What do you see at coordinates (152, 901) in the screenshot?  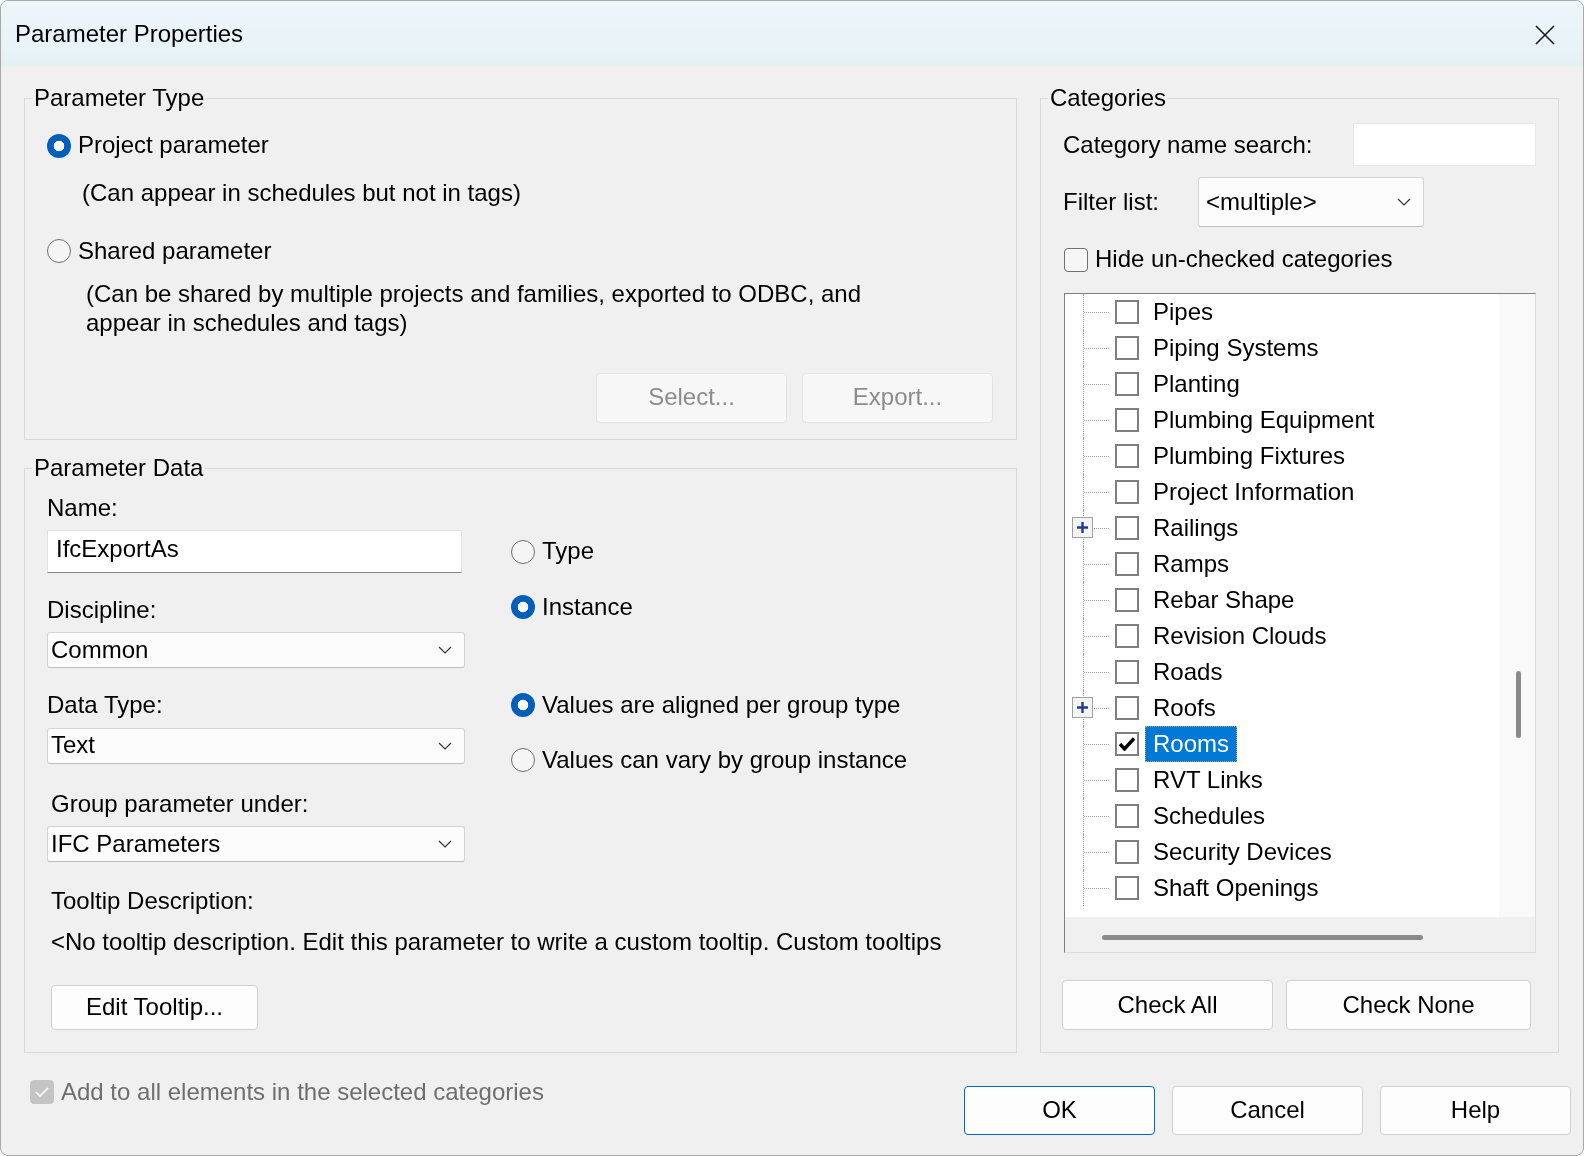 I see `field-label: Tooltip Description:` at bounding box center [152, 901].